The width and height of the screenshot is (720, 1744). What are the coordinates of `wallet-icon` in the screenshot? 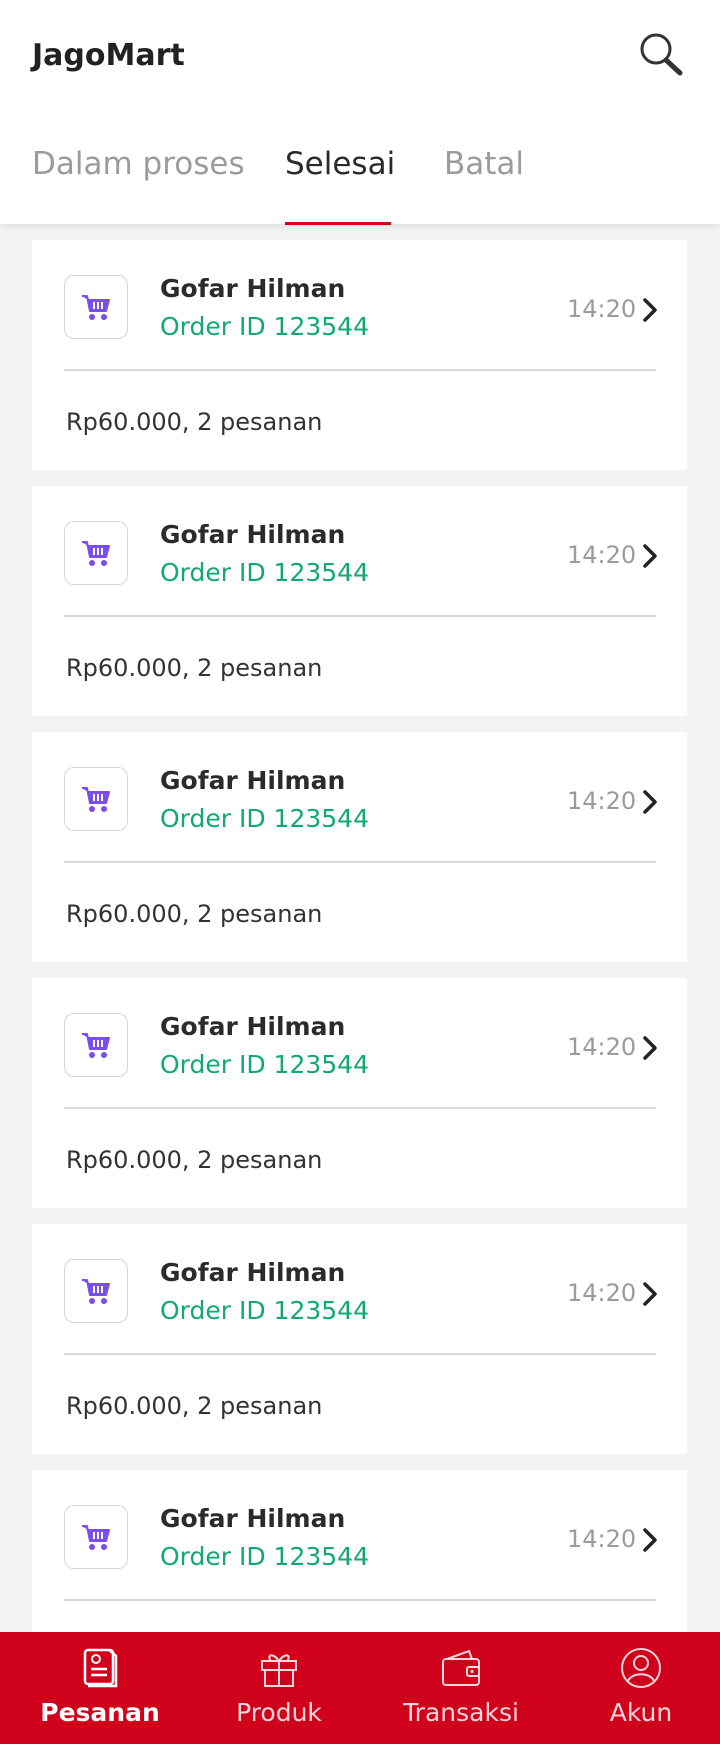 It's located at (461, 1667).